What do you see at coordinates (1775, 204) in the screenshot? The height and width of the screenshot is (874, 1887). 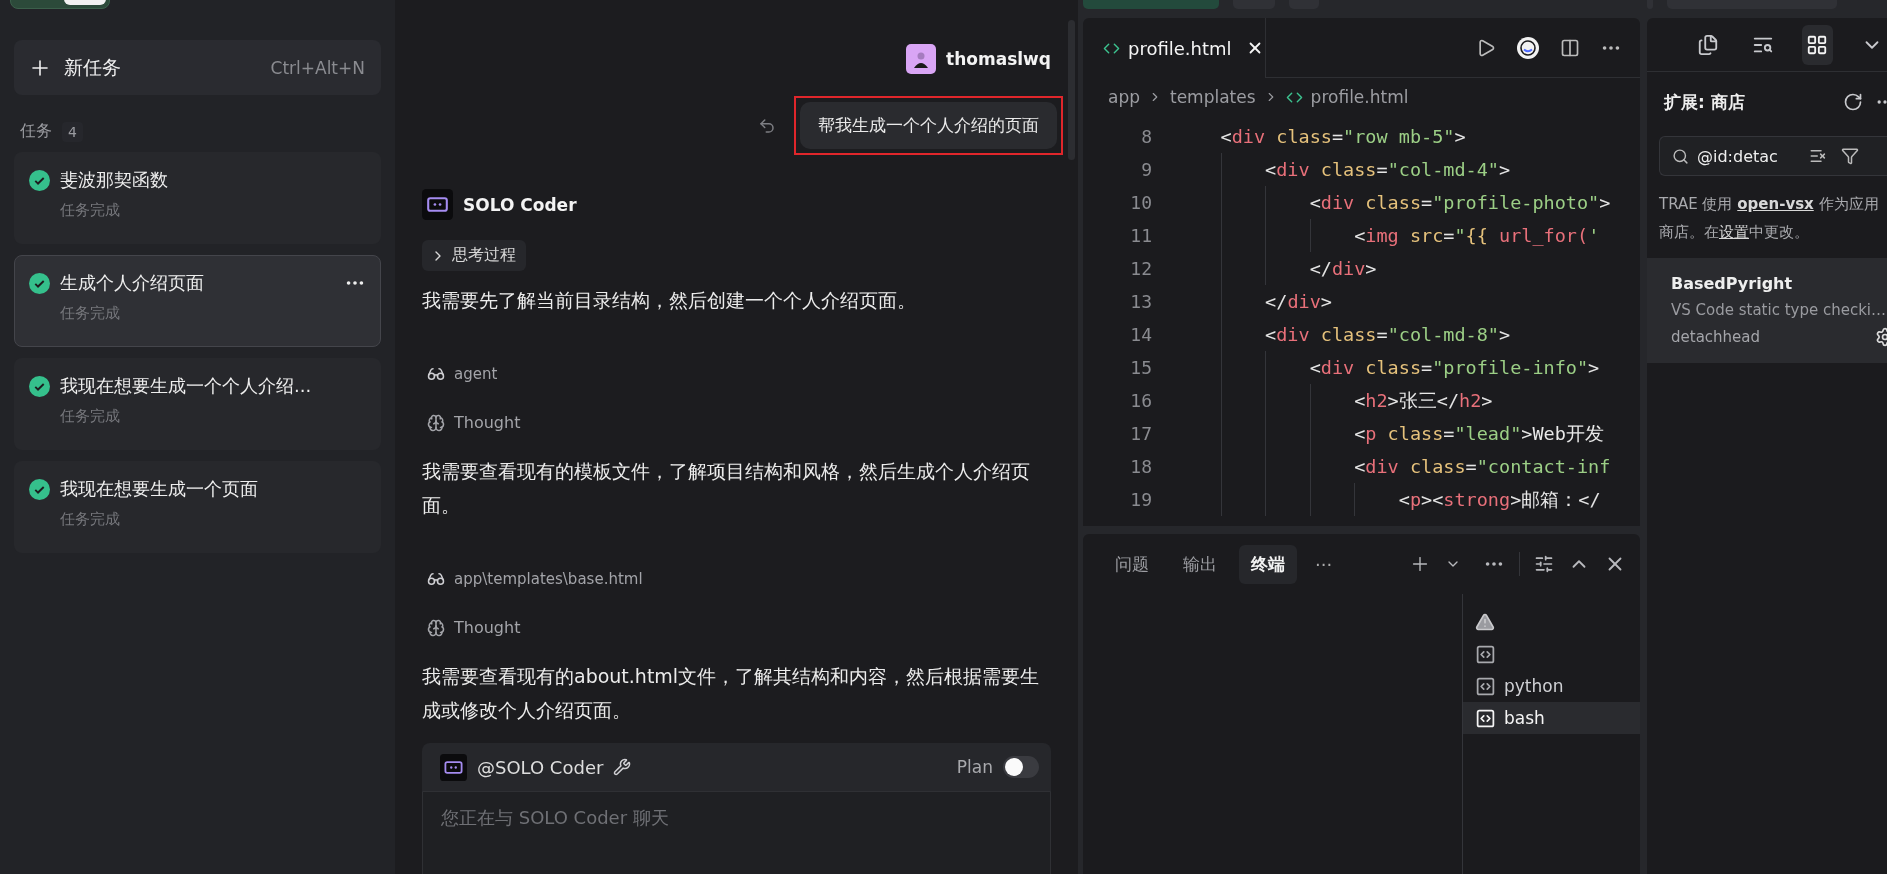 I see `notice-link: open-vsx` at bounding box center [1775, 204].